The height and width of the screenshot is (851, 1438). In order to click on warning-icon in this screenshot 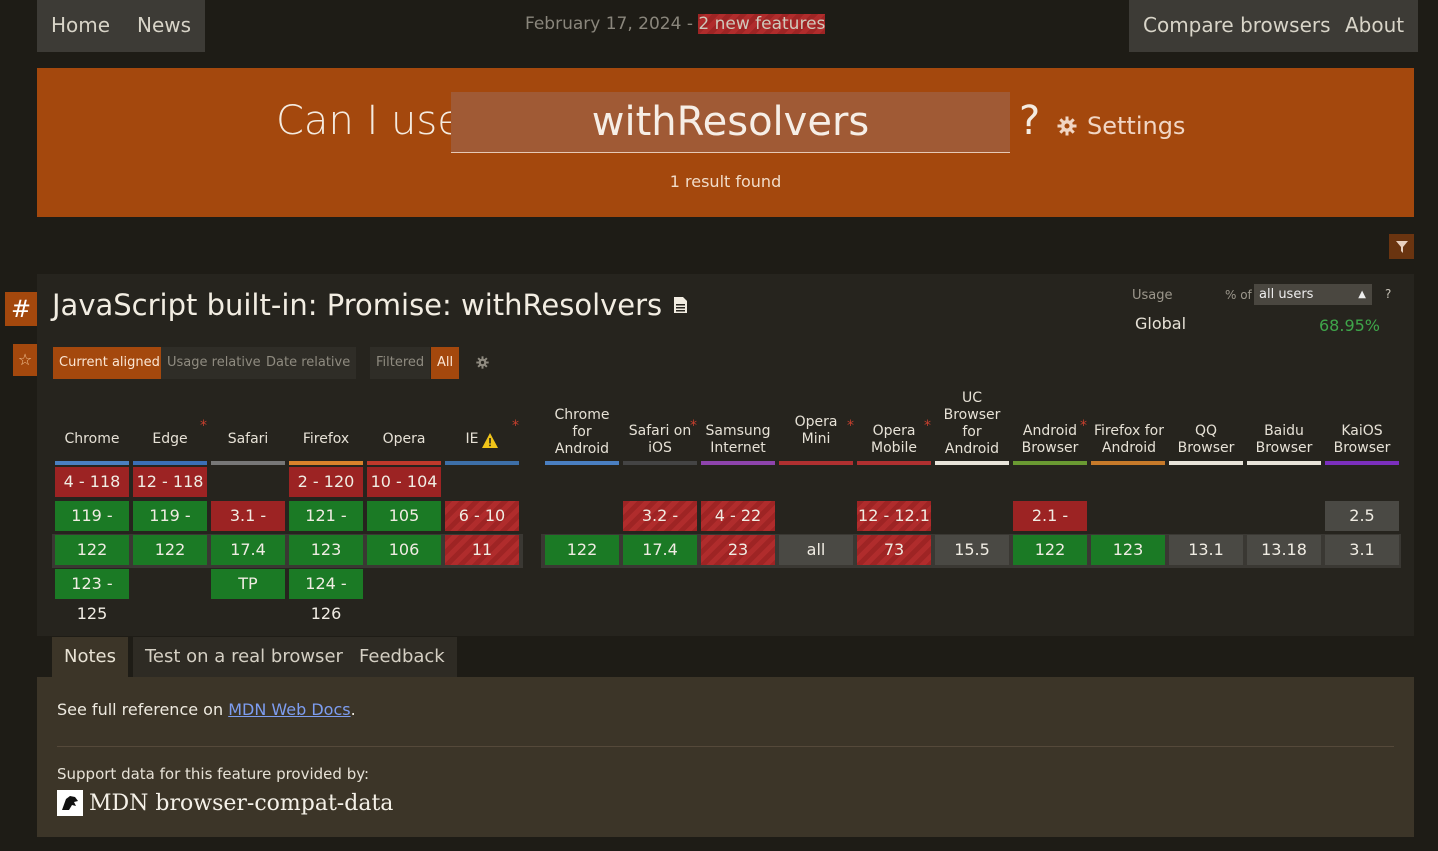, I will do `click(490, 440)`.